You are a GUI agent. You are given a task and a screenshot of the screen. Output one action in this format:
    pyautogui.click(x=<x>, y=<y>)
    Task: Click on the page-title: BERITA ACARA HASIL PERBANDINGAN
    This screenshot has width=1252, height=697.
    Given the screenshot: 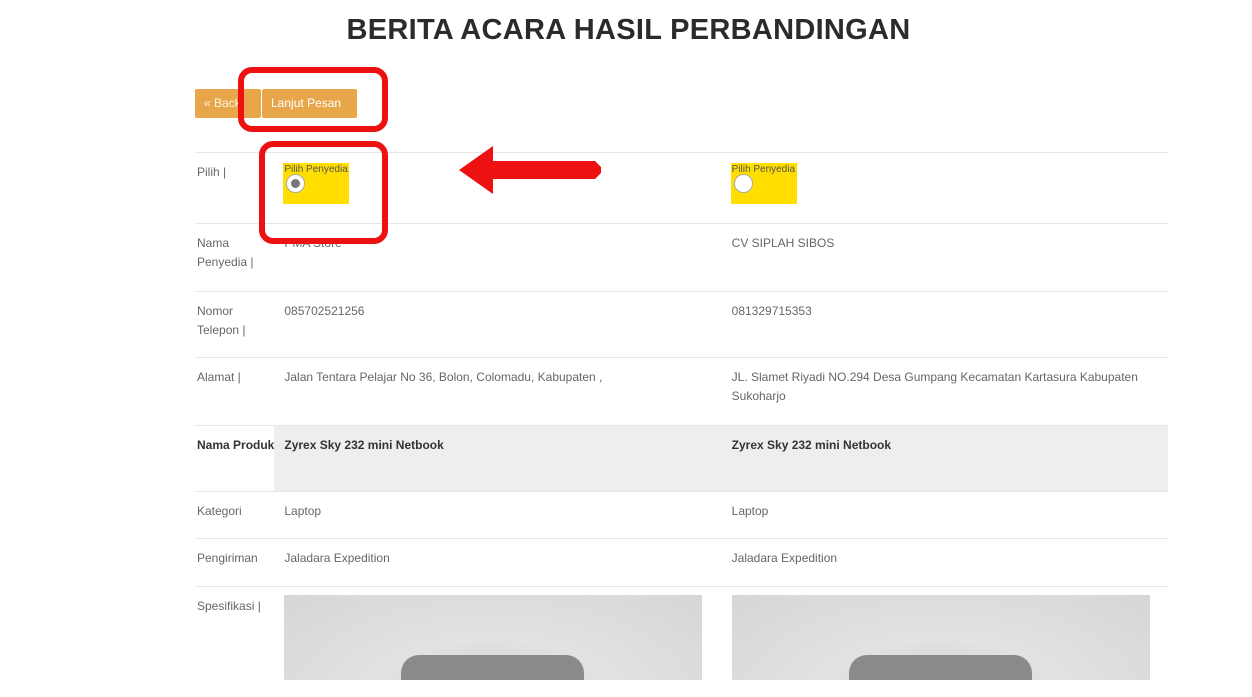 What is the action you would take?
    pyautogui.click(x=626, y=30)
    